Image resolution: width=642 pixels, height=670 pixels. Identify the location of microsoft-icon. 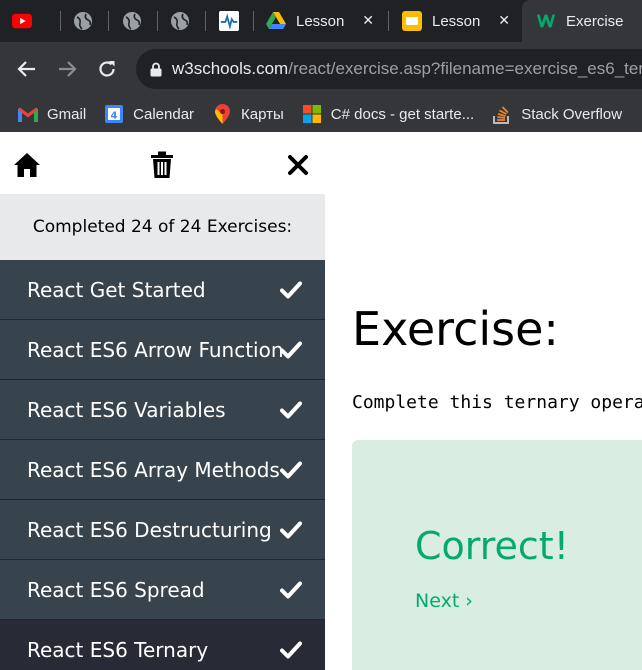
(312, 114).